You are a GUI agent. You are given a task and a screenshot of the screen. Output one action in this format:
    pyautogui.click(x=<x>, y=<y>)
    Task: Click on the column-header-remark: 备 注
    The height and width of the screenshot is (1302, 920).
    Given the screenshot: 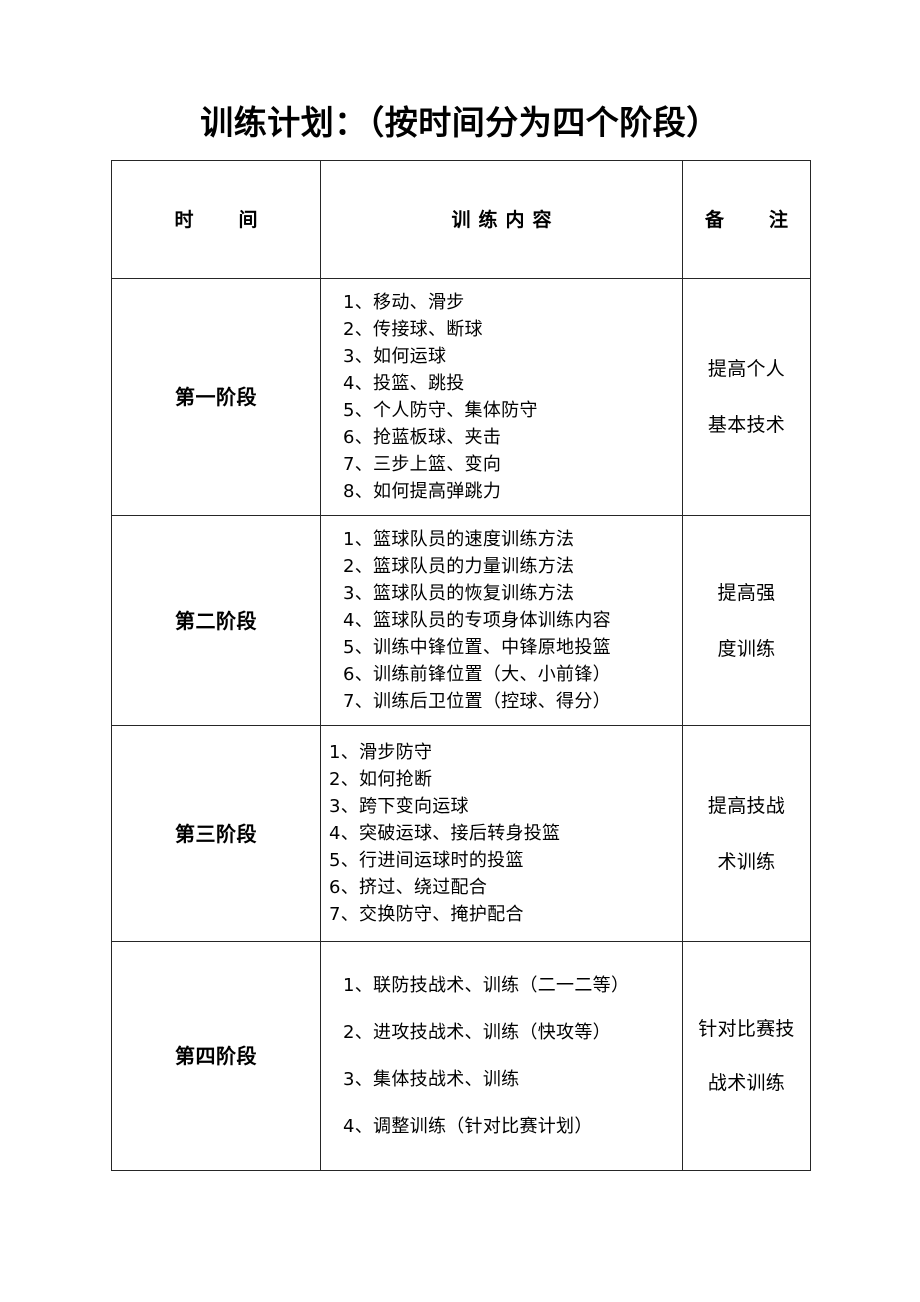 What is the action you would take?
    pyautogui.click(x=752, y=219)
    